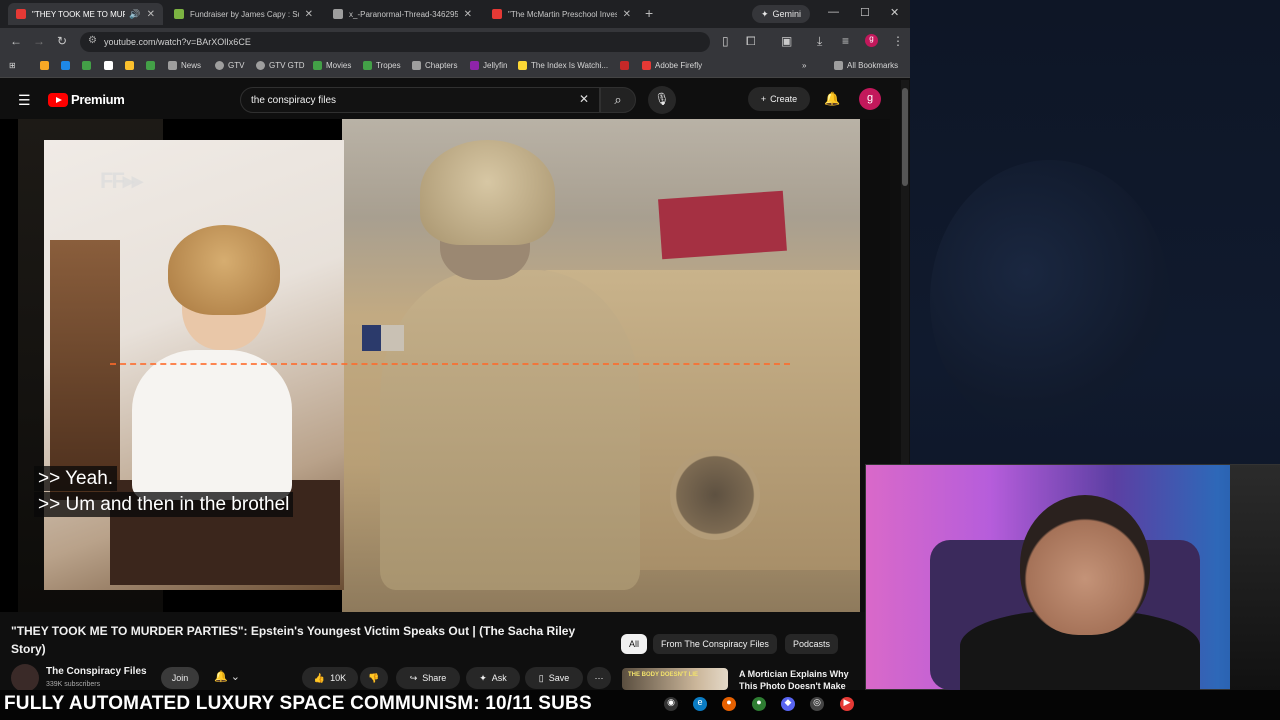  I want to click on media-icon: ≡, so click(845, 41).